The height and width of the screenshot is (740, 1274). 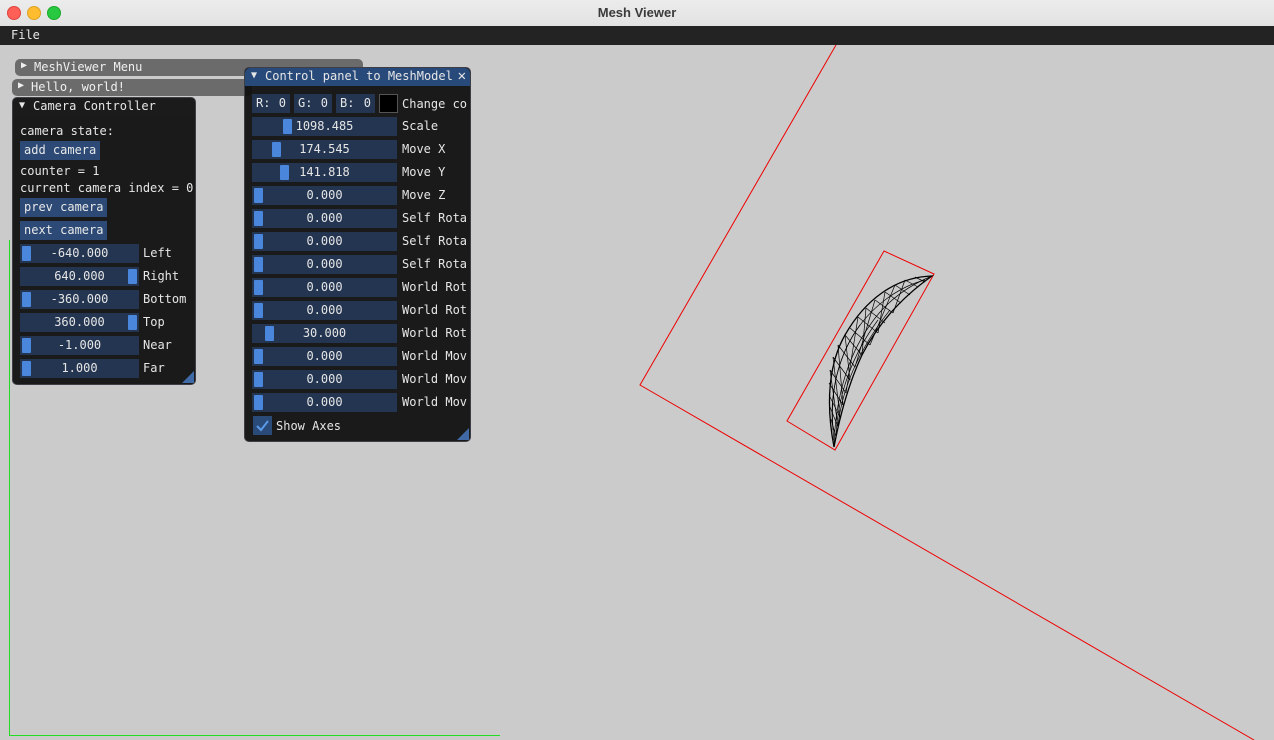 I want to click on slider-label: Near, so click(x=157, y=345).